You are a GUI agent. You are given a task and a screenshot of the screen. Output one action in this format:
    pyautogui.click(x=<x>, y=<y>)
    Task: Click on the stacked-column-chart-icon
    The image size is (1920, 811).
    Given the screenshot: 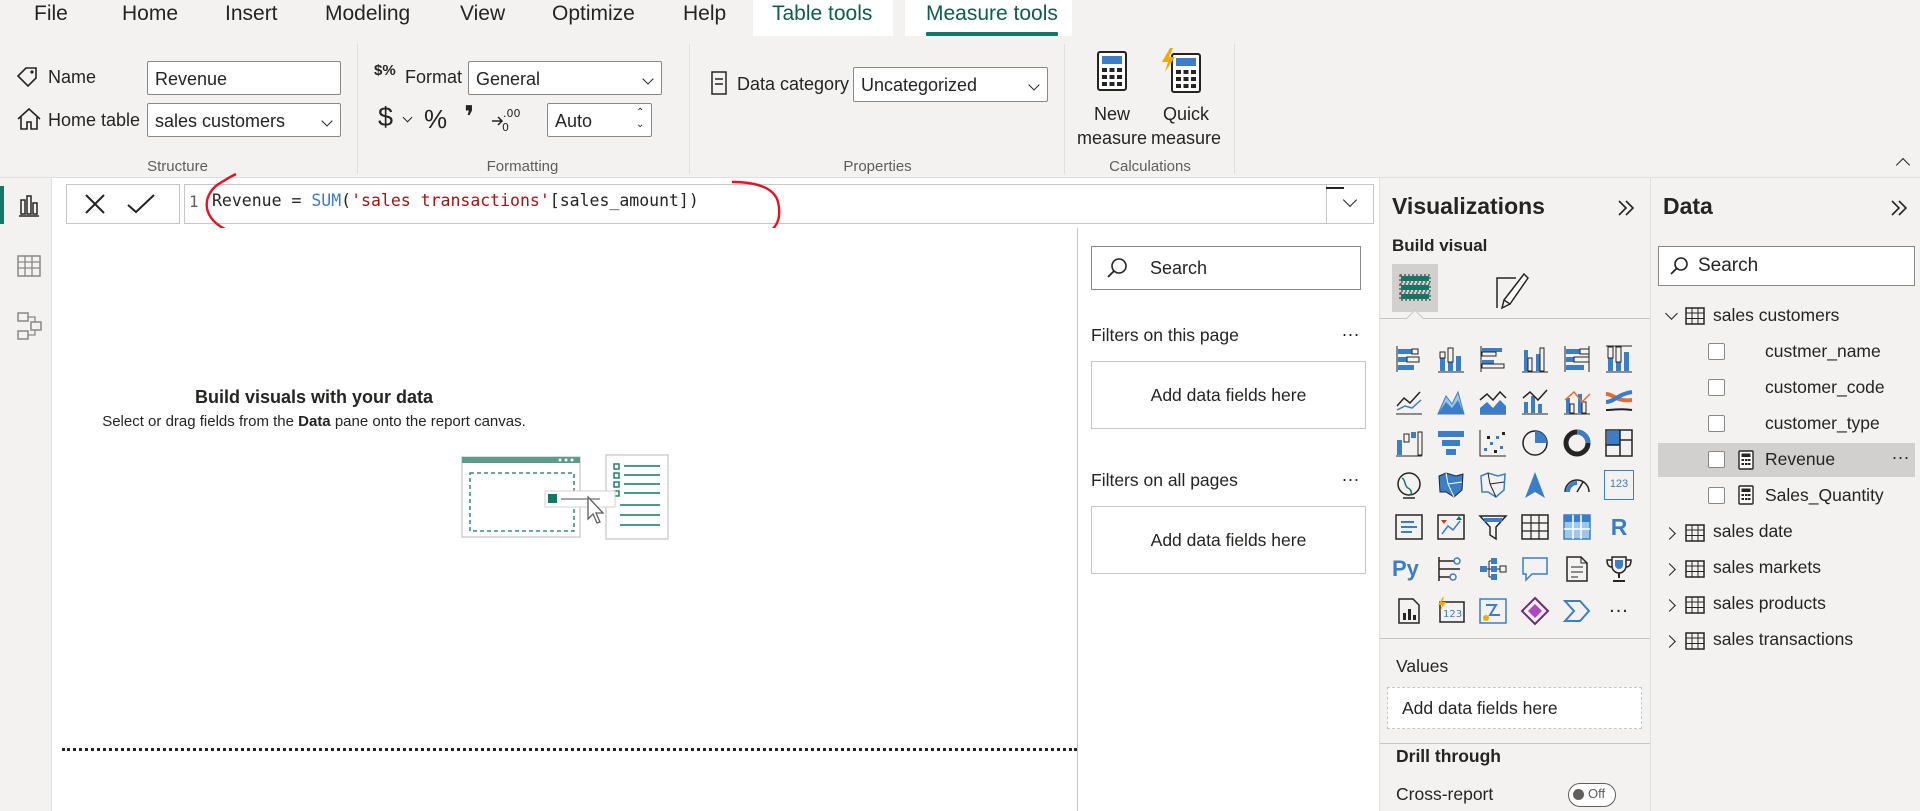 What is the action you would take?
    pyautogui.click(x=1451, y=359)
    